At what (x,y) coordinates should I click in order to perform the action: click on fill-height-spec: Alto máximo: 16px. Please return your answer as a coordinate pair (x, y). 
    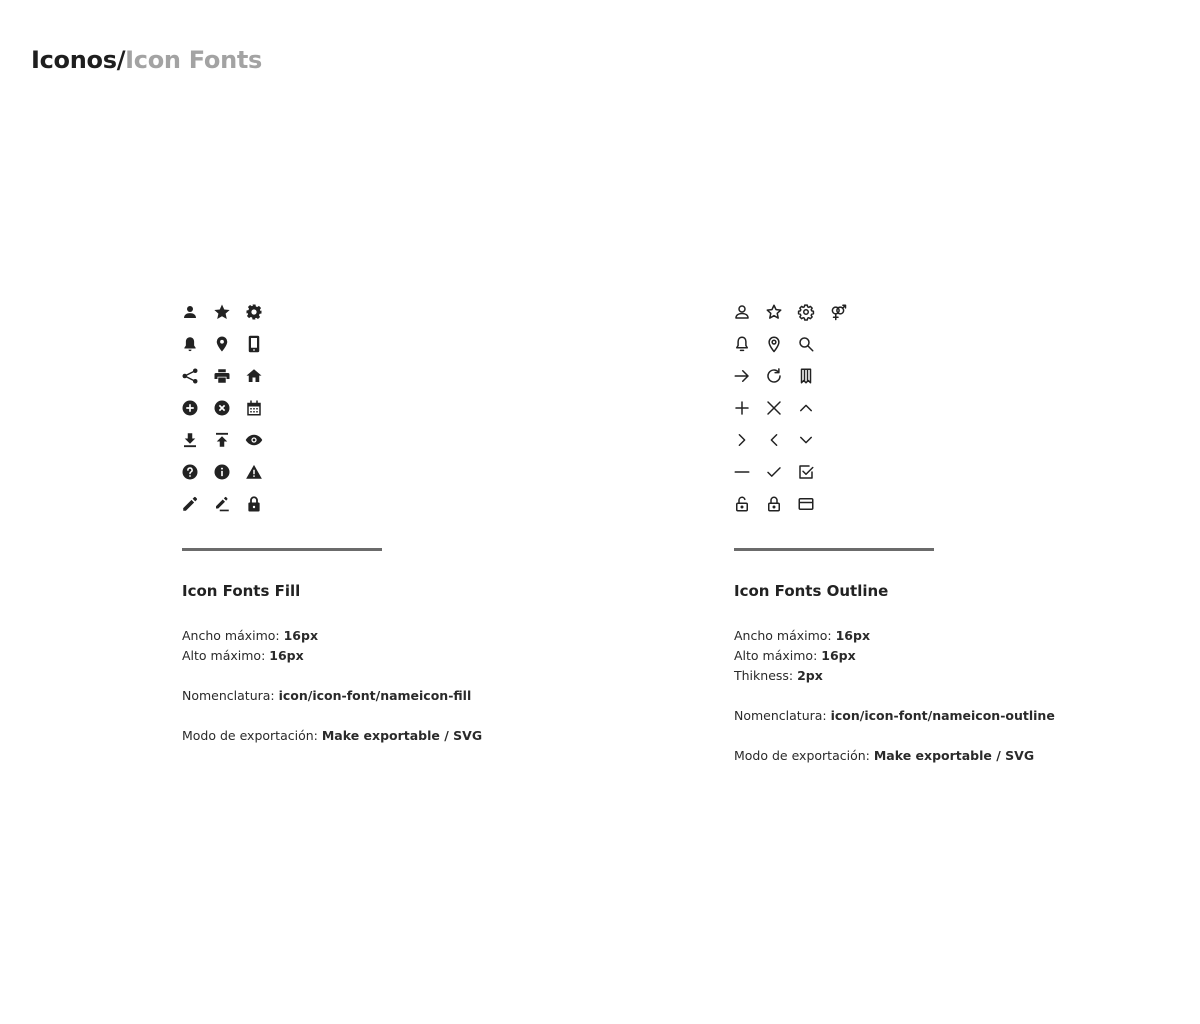
    Looking at the image, I should click on (332, 656).